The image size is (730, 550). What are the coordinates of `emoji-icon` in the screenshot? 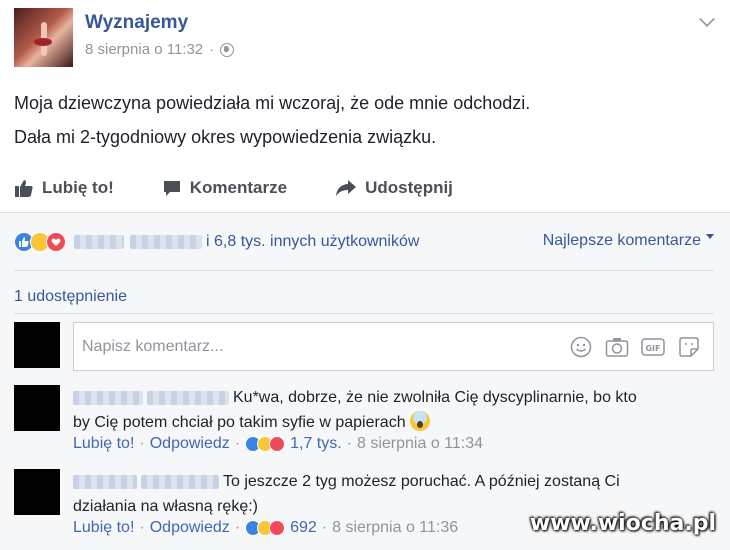 It's located at (581, 347).